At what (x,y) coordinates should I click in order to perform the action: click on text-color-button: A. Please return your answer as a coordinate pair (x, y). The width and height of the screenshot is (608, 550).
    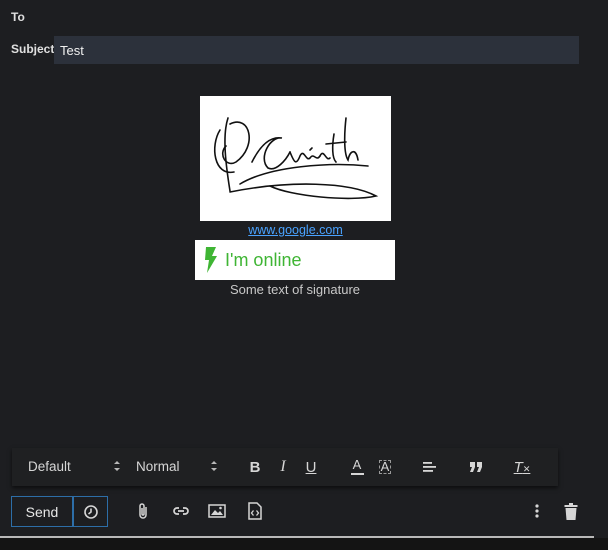
    Looking at the image, I should click on (357, 467).